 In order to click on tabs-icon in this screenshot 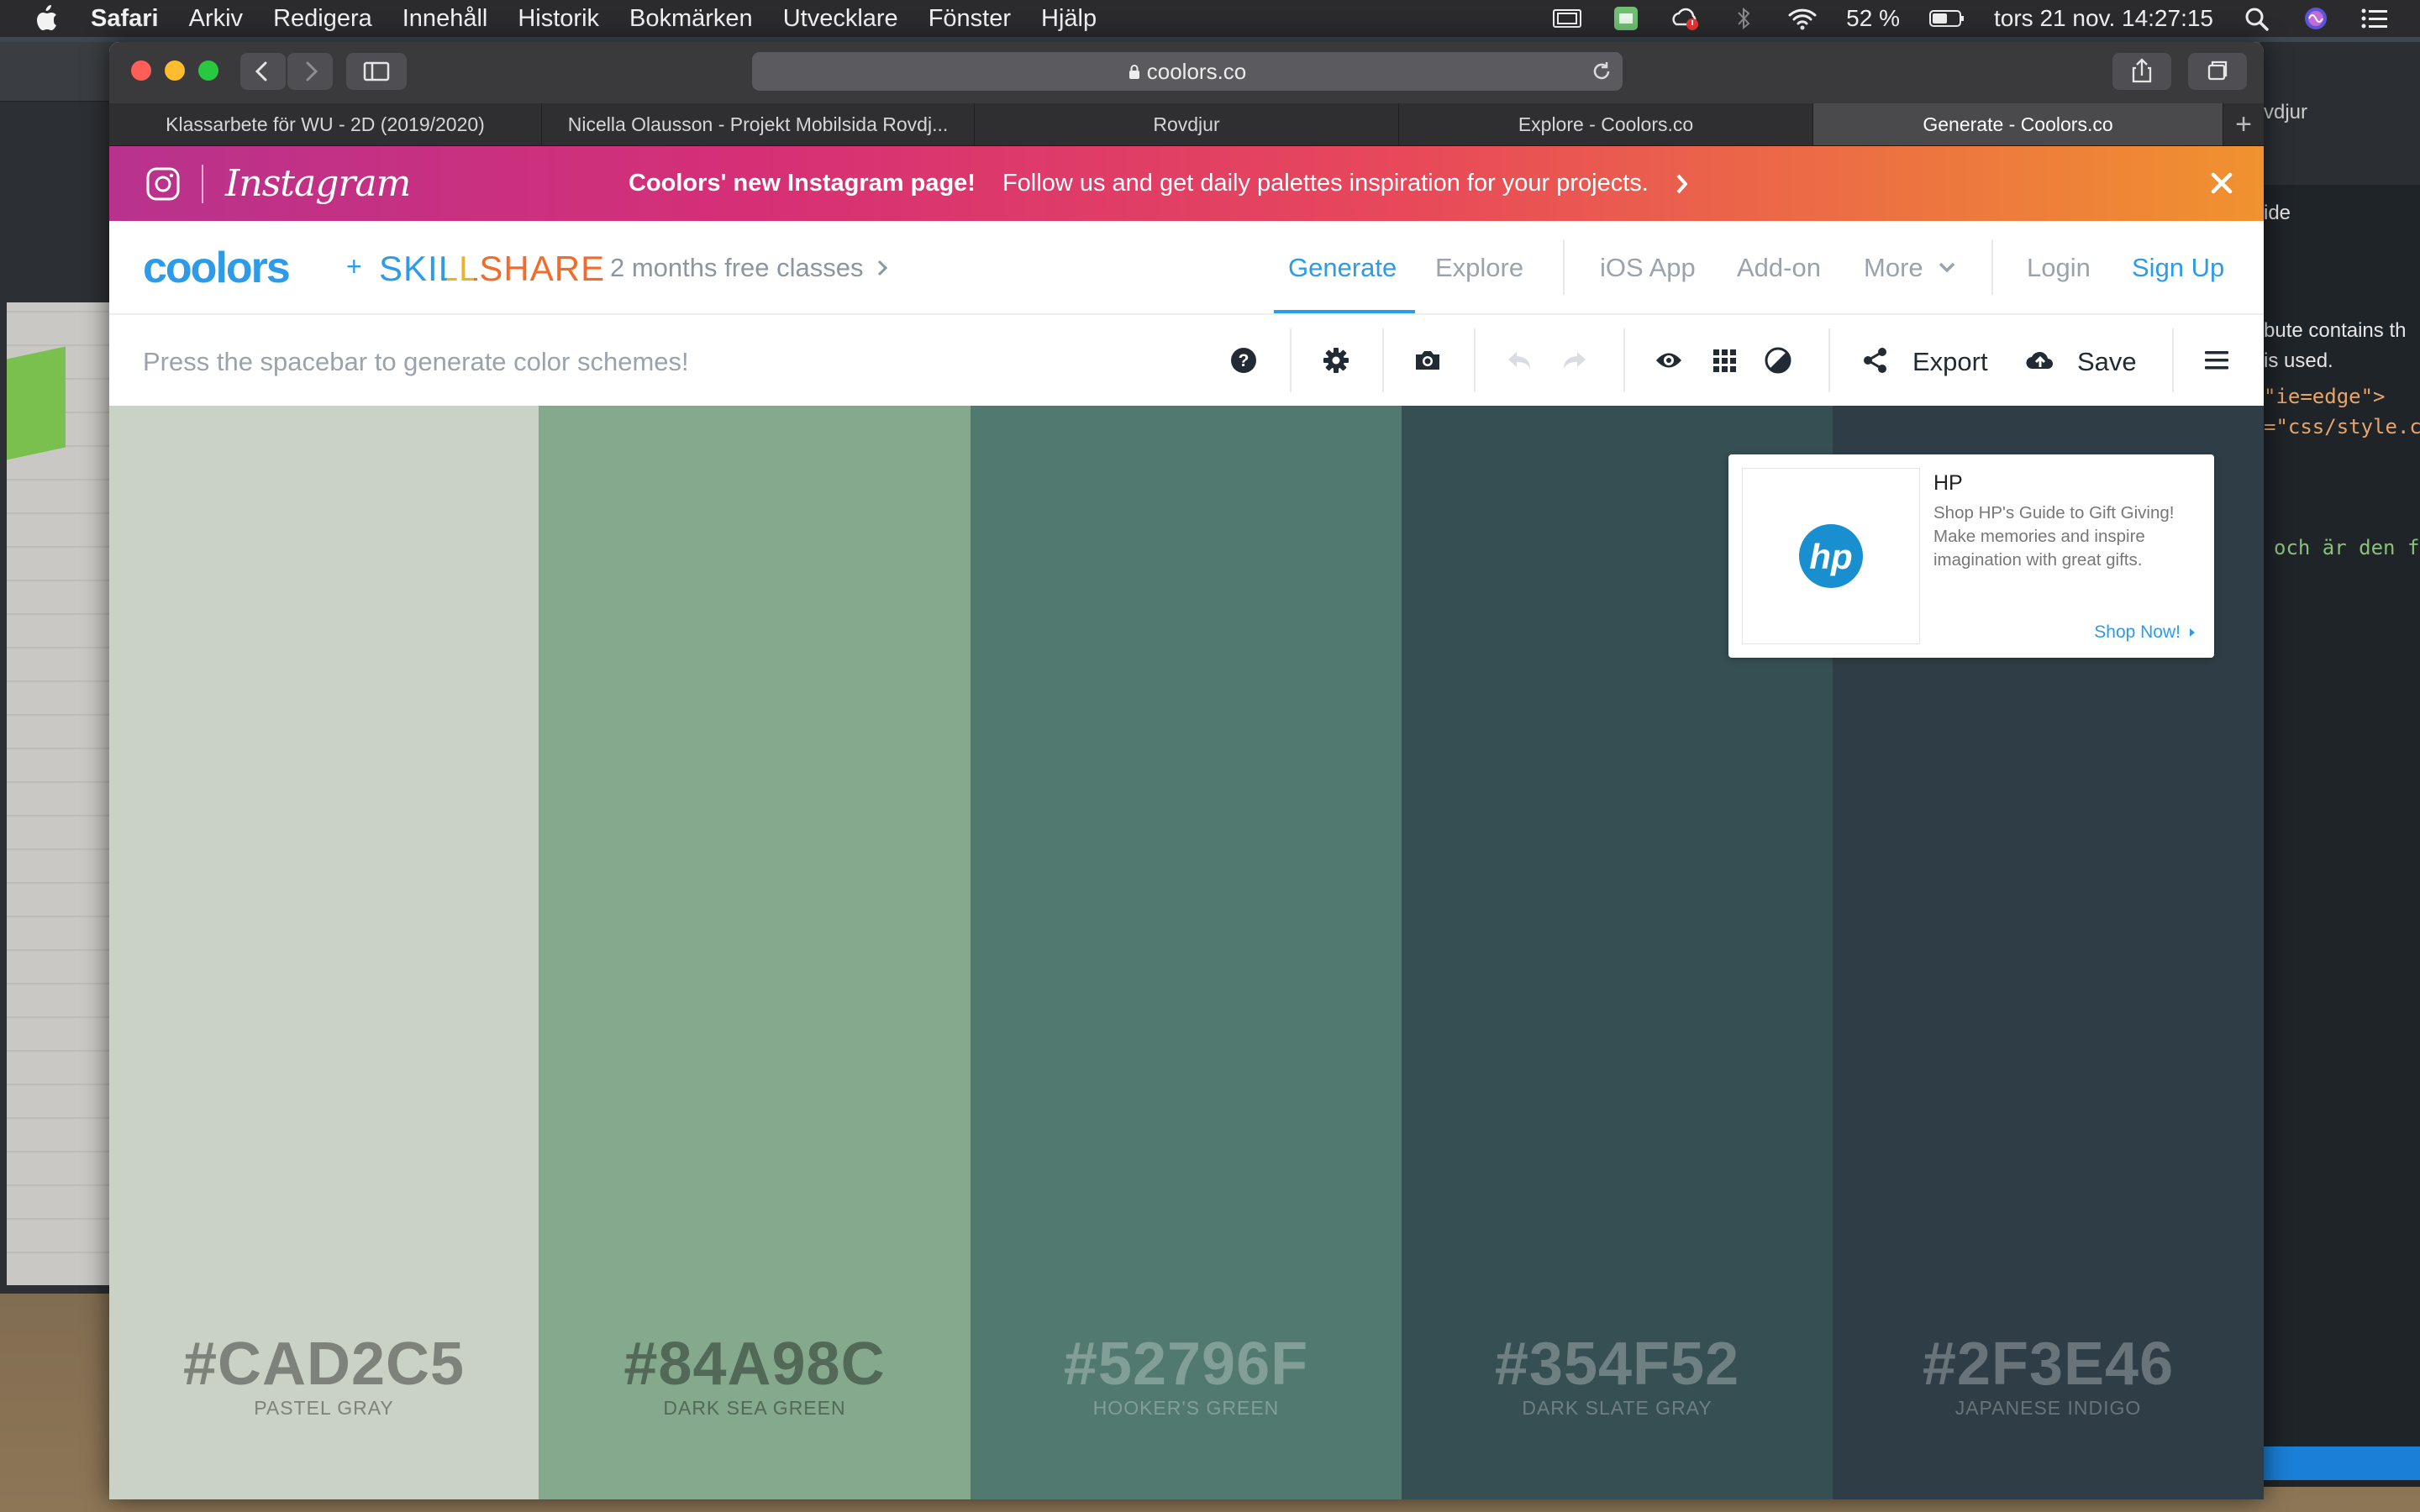, I will do `click(2217, 70)`.